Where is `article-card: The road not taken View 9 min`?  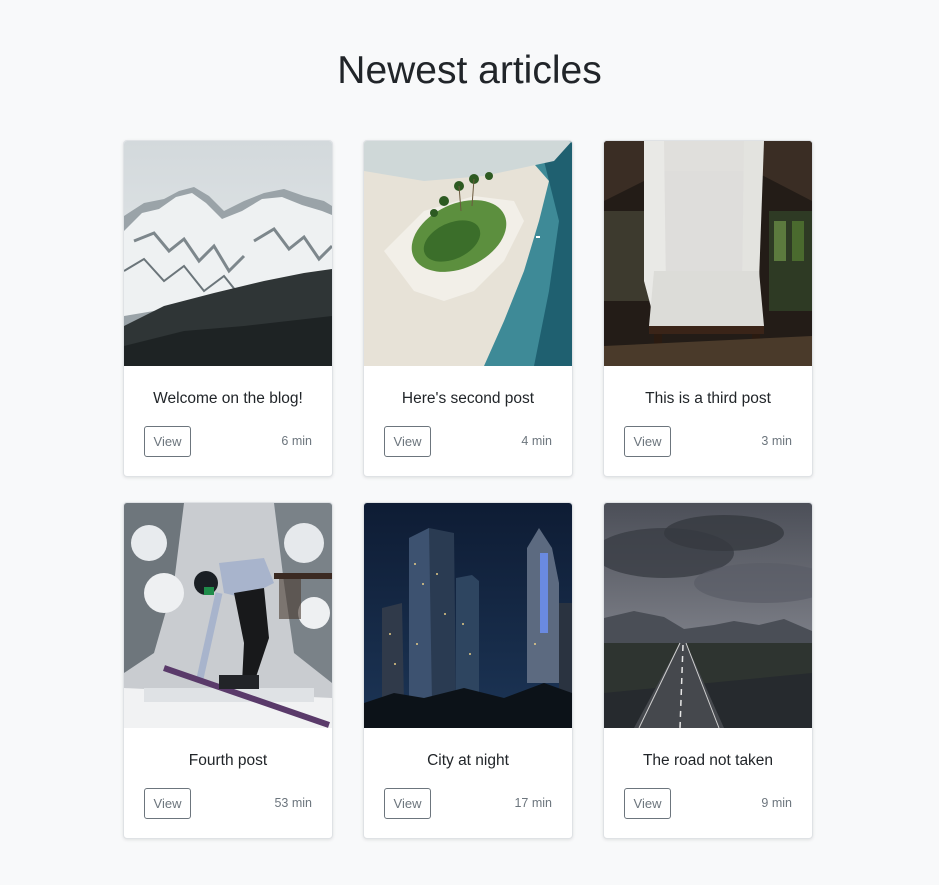
article-card: The road not taken View 9 min is located at coordinates (708, 670).